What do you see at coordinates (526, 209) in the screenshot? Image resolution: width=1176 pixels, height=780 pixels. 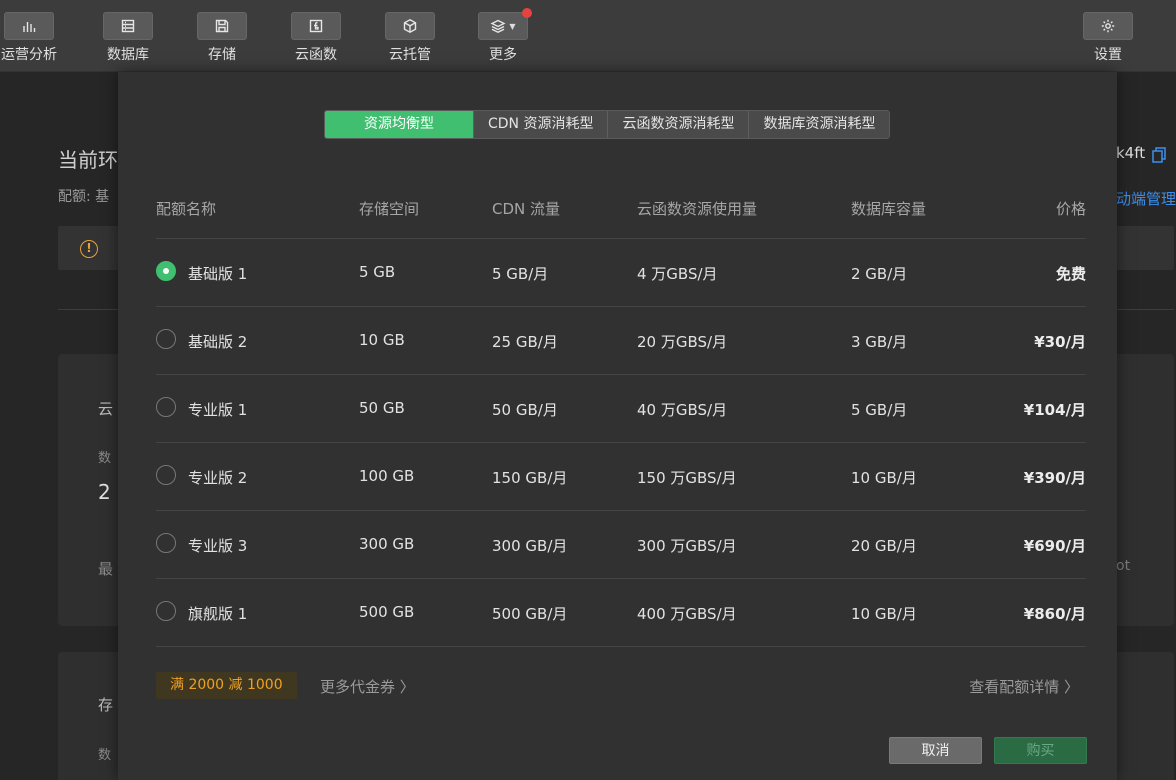 I see `col-header-cdn: CDN 流量` at bounding box center [526, 209].